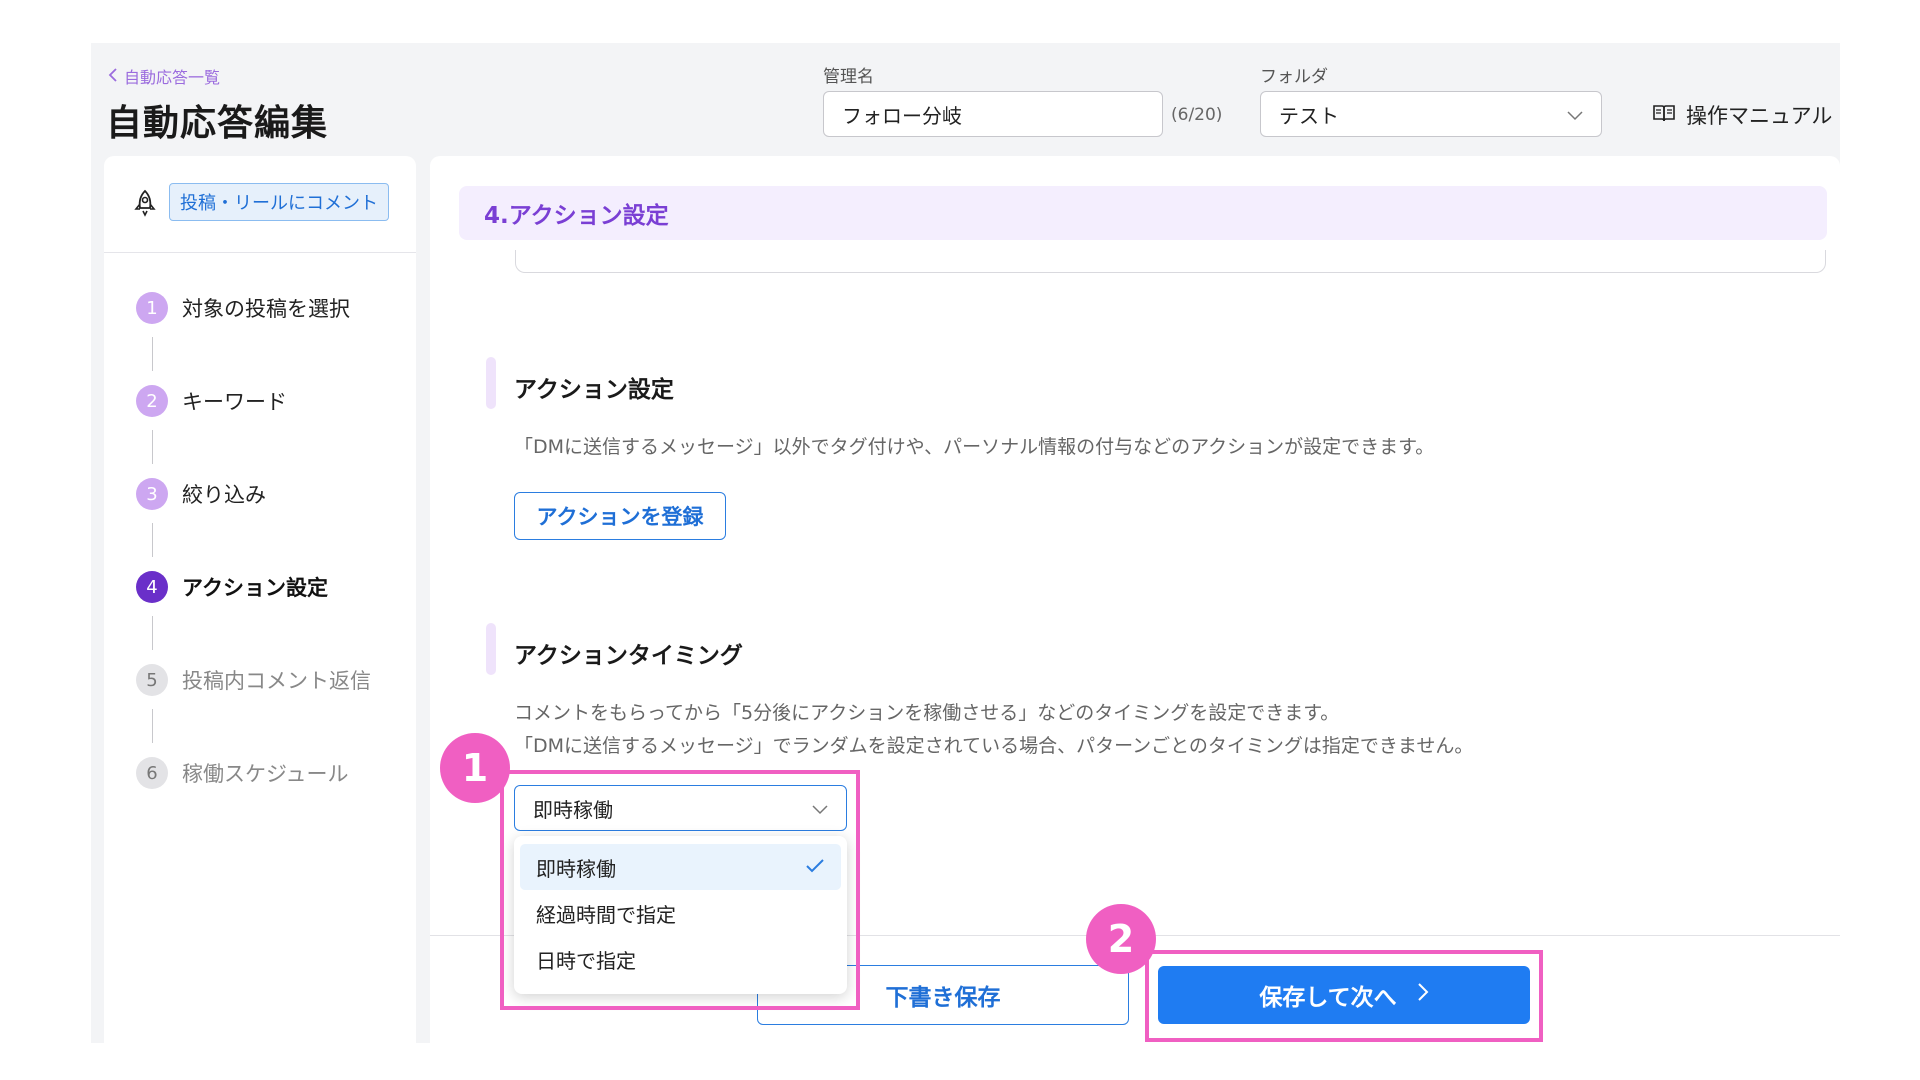 The width and height of the screenshot is (1920, 1080). I want to click on step-2: 2 キーワード, so click(211, 401).